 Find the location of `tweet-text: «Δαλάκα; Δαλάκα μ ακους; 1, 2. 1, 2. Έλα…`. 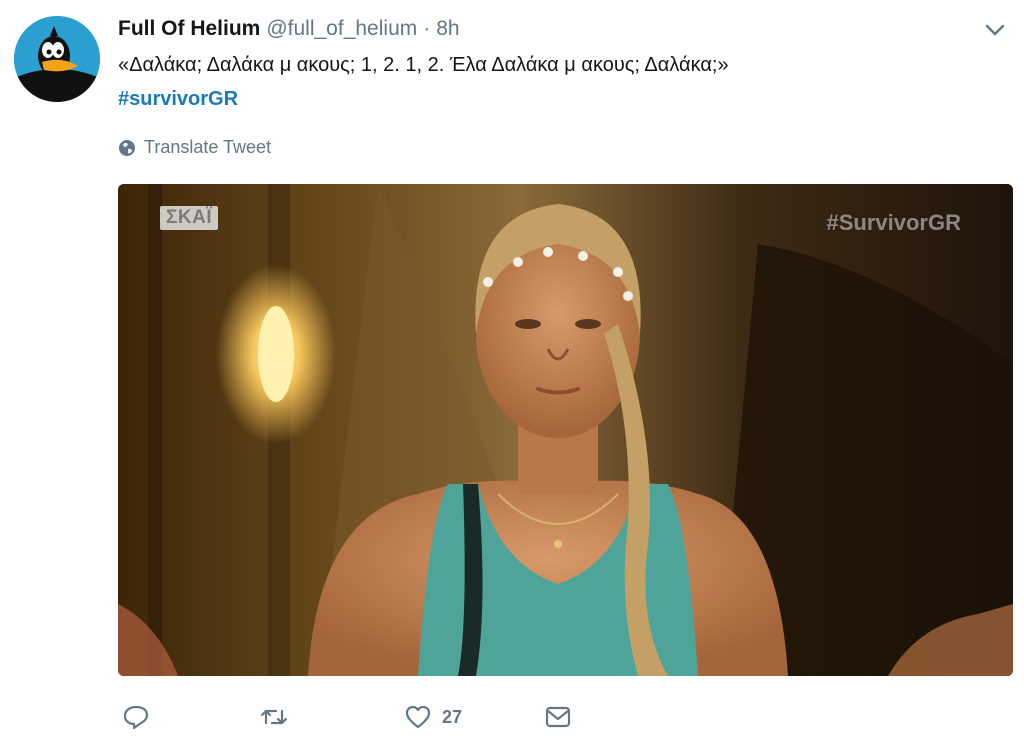

tweet-text: «Δαλάκα; Δαλάκα μ ακους; 1, 2. 1, 2. Έλα… is located at coordinates (423, 65).